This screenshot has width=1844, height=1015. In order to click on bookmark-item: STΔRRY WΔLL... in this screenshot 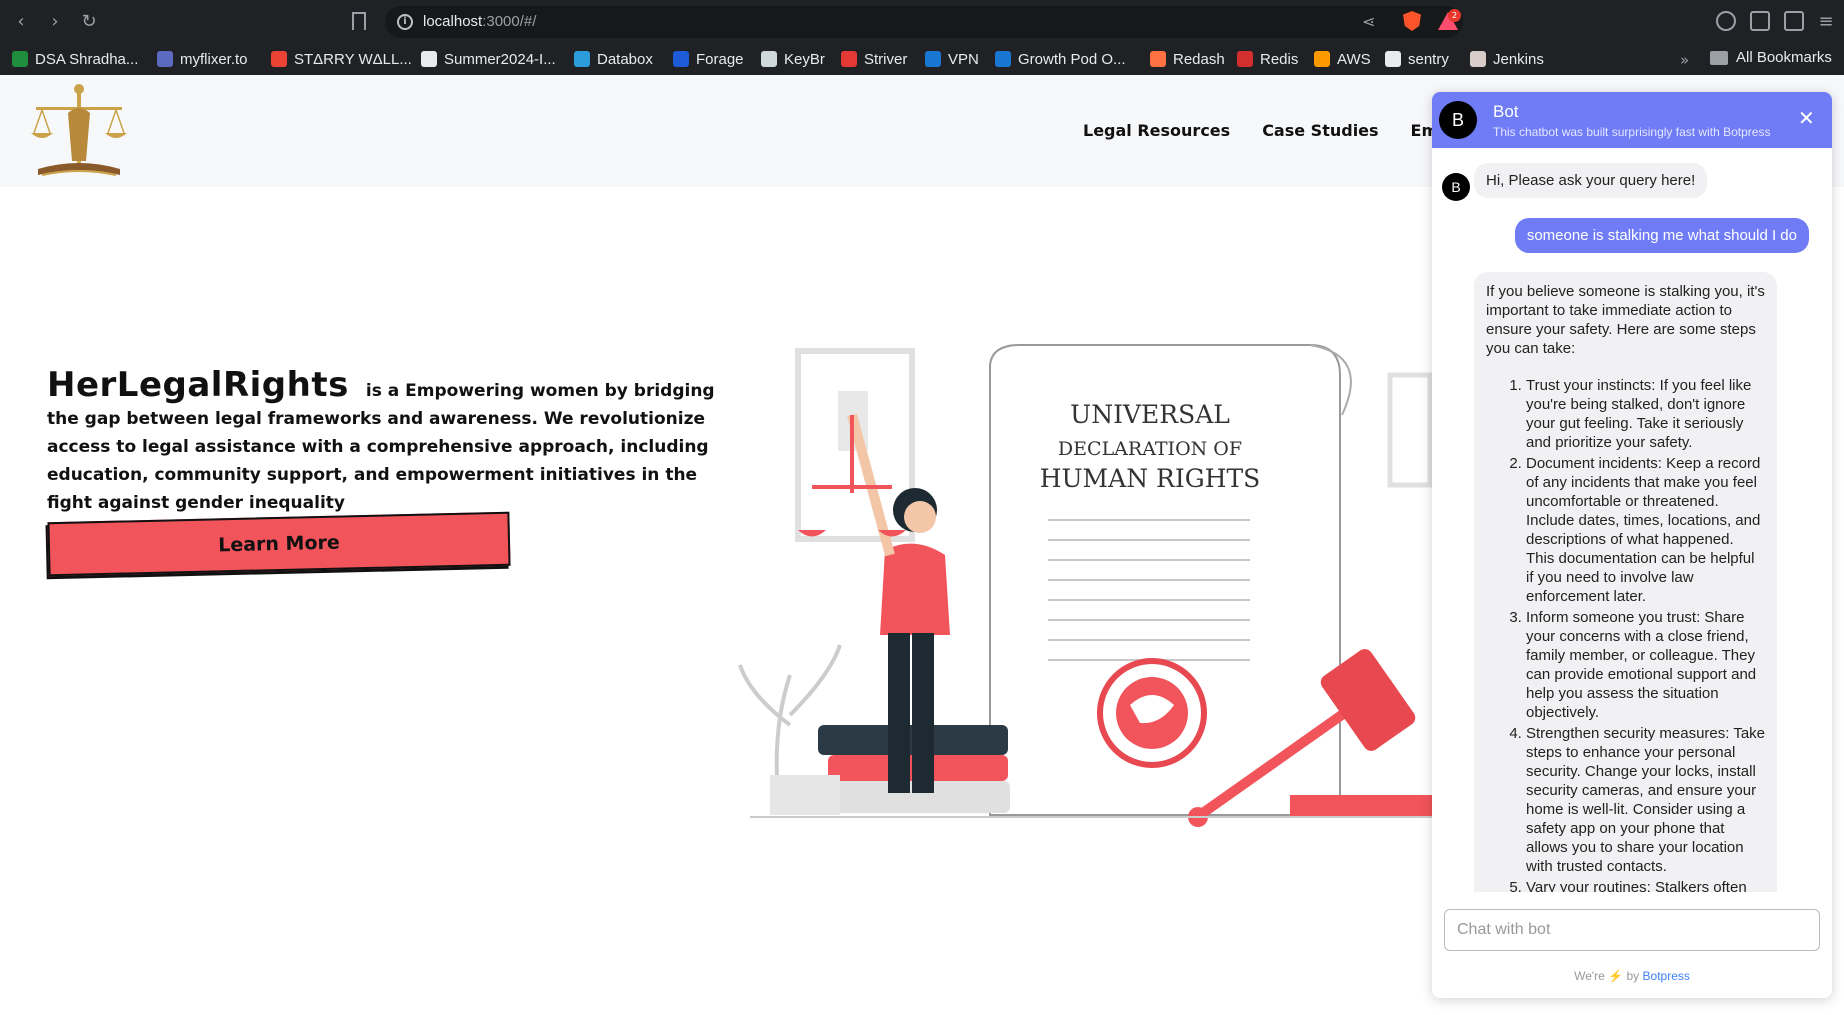, I will do `click(341, 59)`.